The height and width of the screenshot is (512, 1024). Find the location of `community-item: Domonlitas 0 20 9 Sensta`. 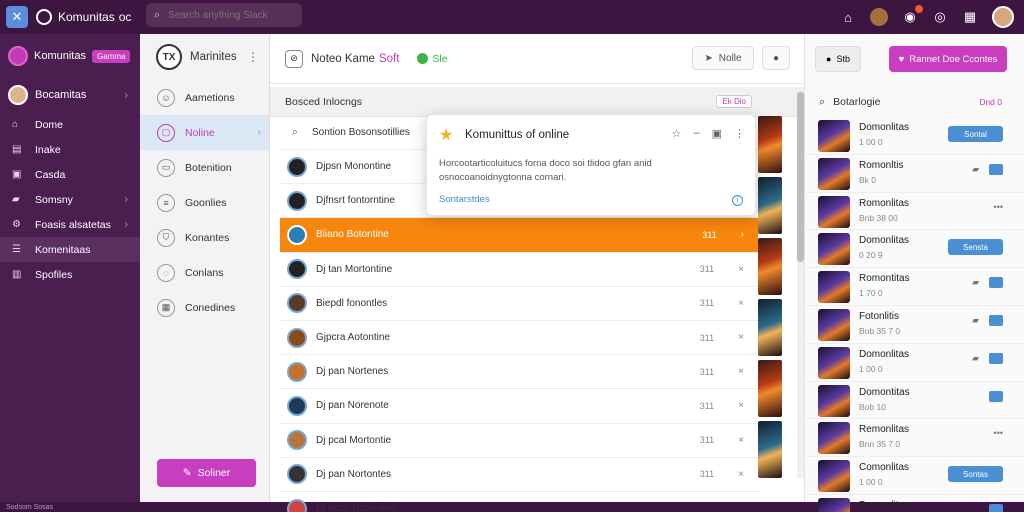

community-item: Domonlitas 0 20 9 Sensta is located at coordinates (914, 249).